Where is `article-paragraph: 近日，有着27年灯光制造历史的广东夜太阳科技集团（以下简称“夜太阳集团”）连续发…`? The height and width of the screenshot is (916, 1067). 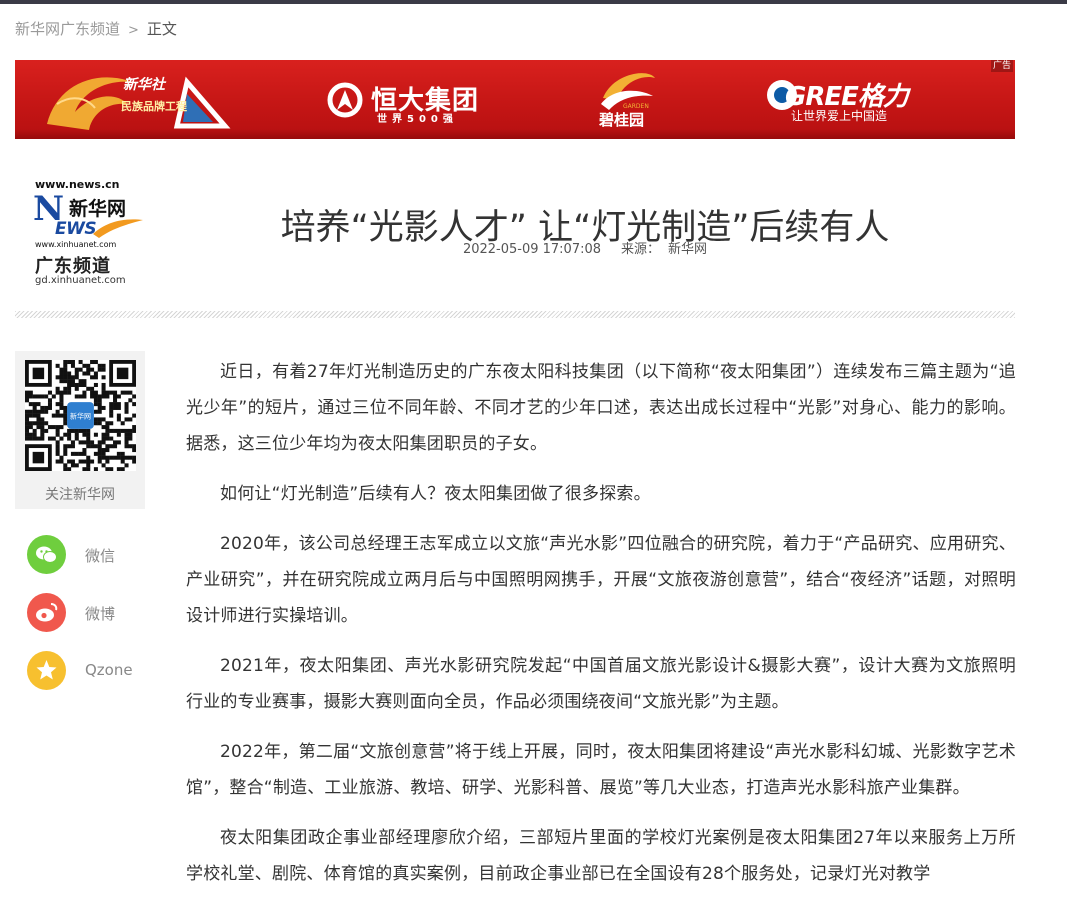 article-paragraph: 近日，有着27年灯光制造历史的广东夜太阳科技集团（以下简称“夜太阳集团”）连续发… is located at coordinates (601, 408).